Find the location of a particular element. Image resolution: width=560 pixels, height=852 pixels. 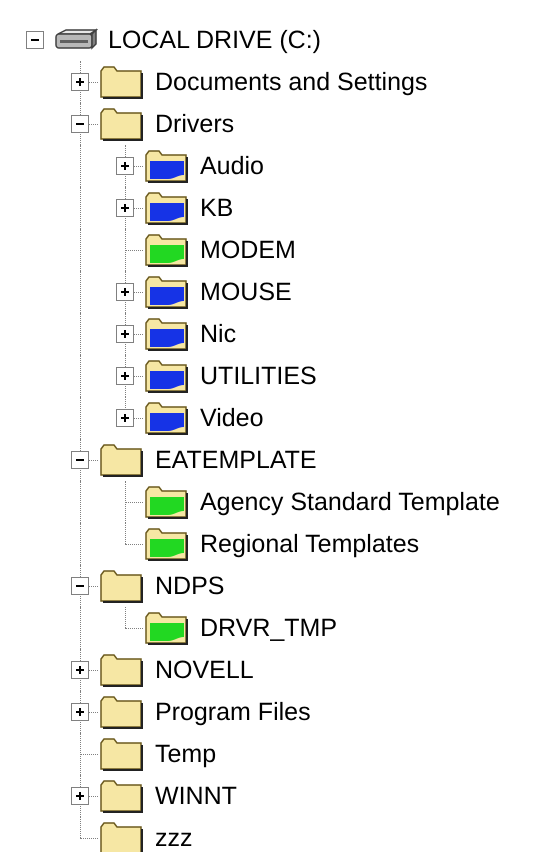

tree-item-label: KB is located at coordinates (217, 208).